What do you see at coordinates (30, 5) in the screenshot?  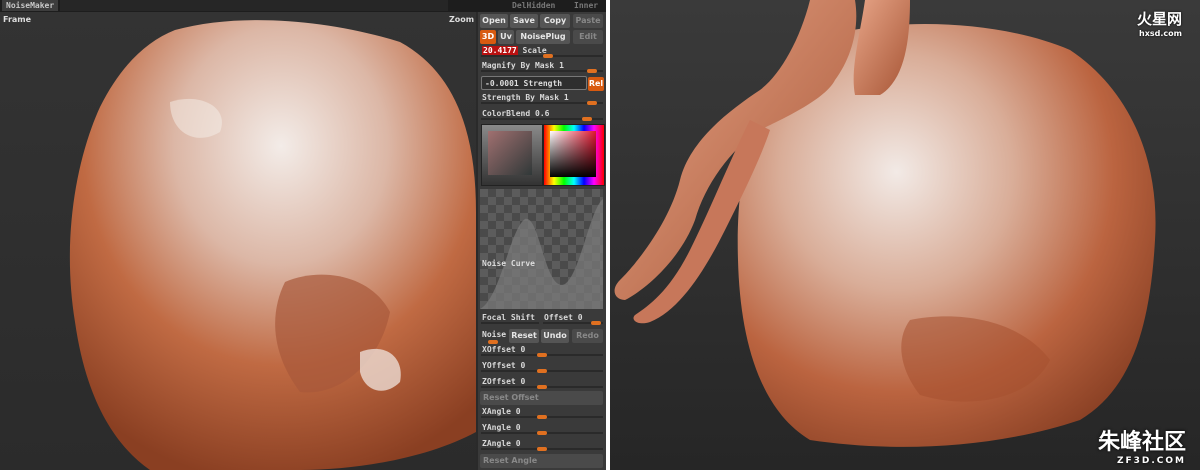 I see `noisemaker-title: NoiseMaker` at bounding box center [30, 5].